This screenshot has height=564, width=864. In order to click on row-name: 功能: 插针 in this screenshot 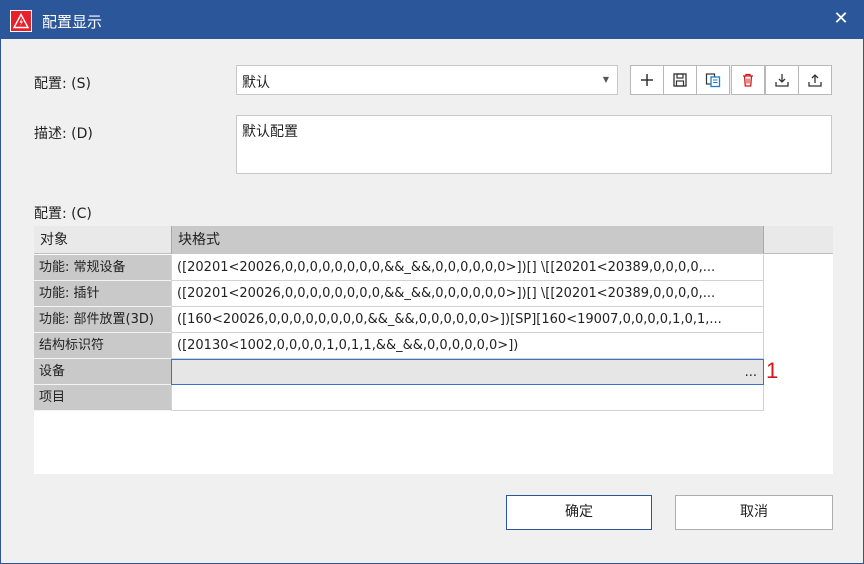, I will do `click(102, 294)`.